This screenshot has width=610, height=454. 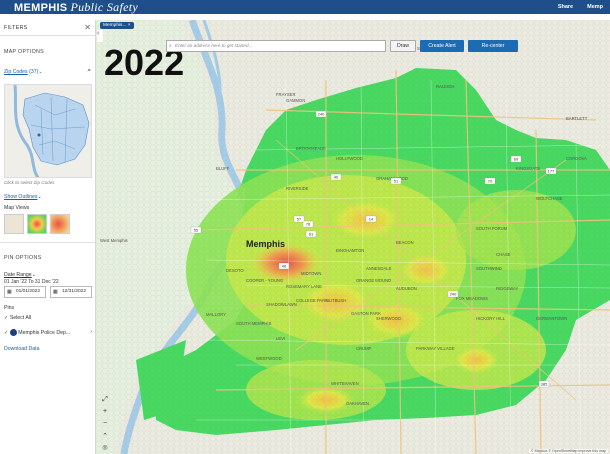 I want to click on place-label: ANNESDALE, so click(x=379, y=268).